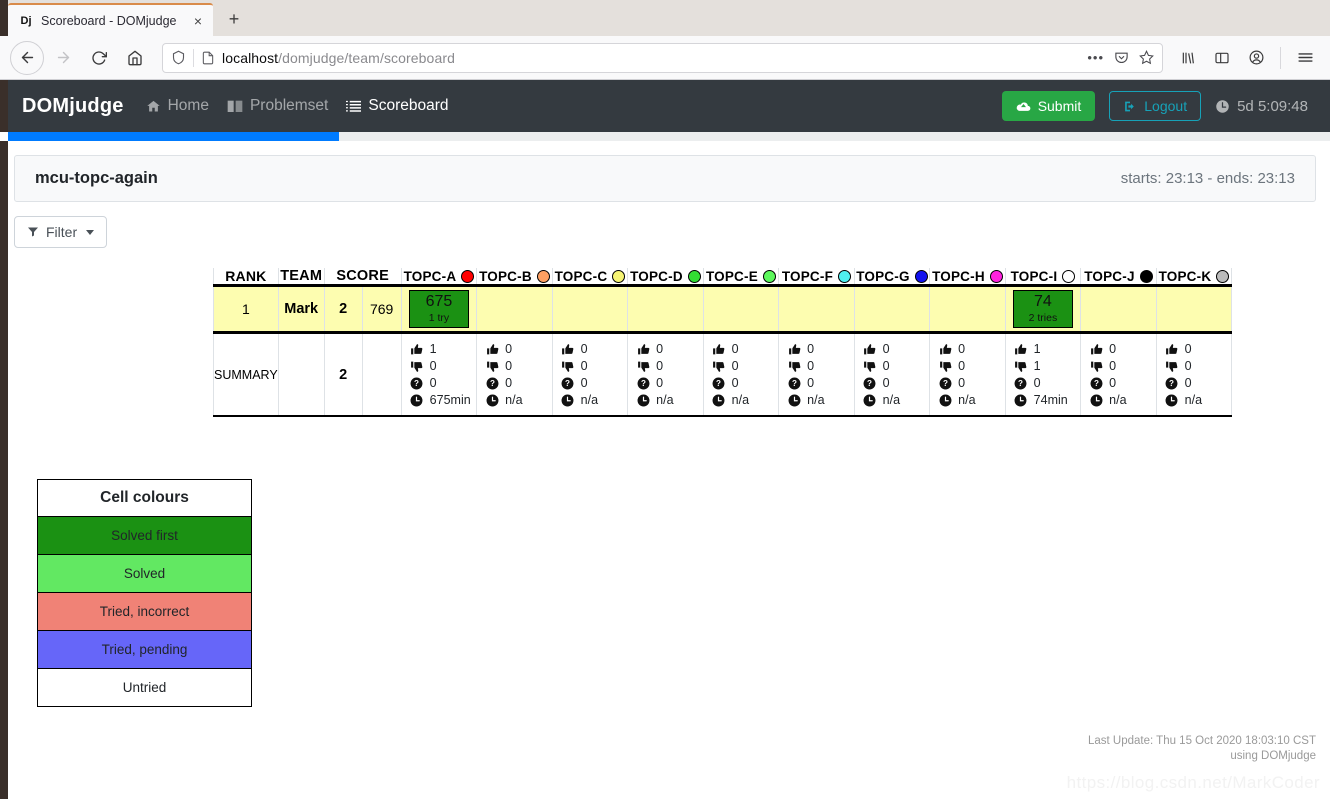  Describe the element at coordinates (590, 309) in the screenshot. I see `score-cell-topc-c` at that location.